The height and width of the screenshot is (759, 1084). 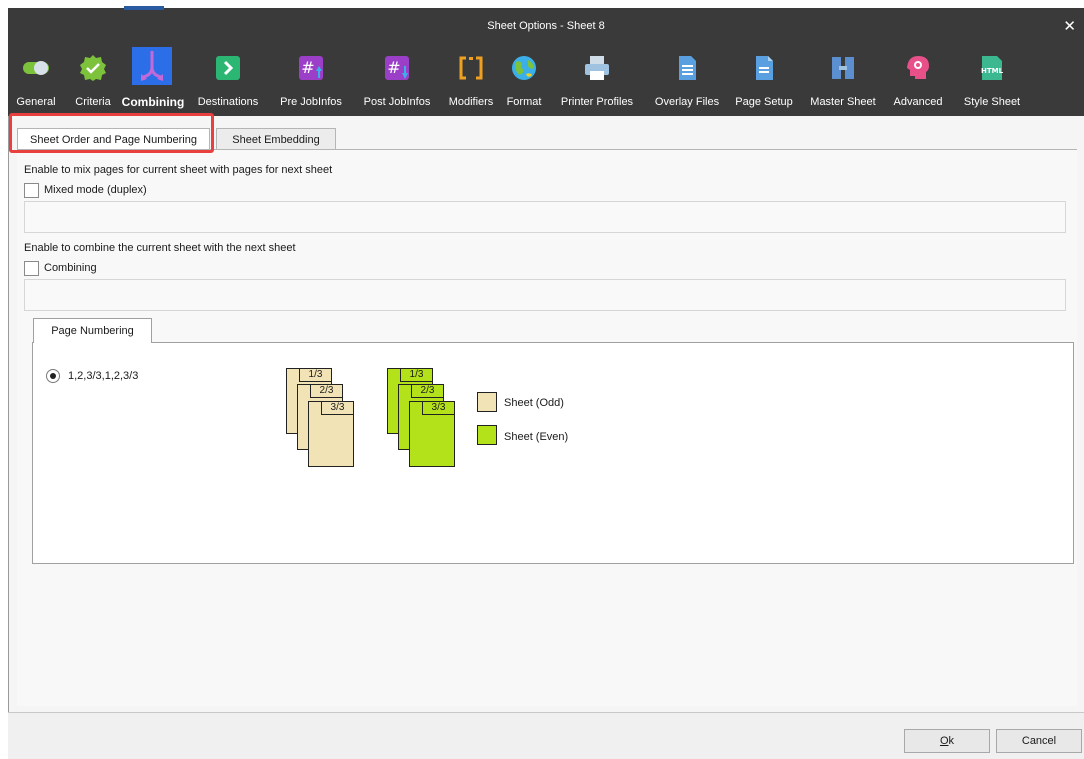 What do you see at coordinates (1069, 26) in the screenshot?
I see `close-icon: ✕` at bounding box center [1069, 26].